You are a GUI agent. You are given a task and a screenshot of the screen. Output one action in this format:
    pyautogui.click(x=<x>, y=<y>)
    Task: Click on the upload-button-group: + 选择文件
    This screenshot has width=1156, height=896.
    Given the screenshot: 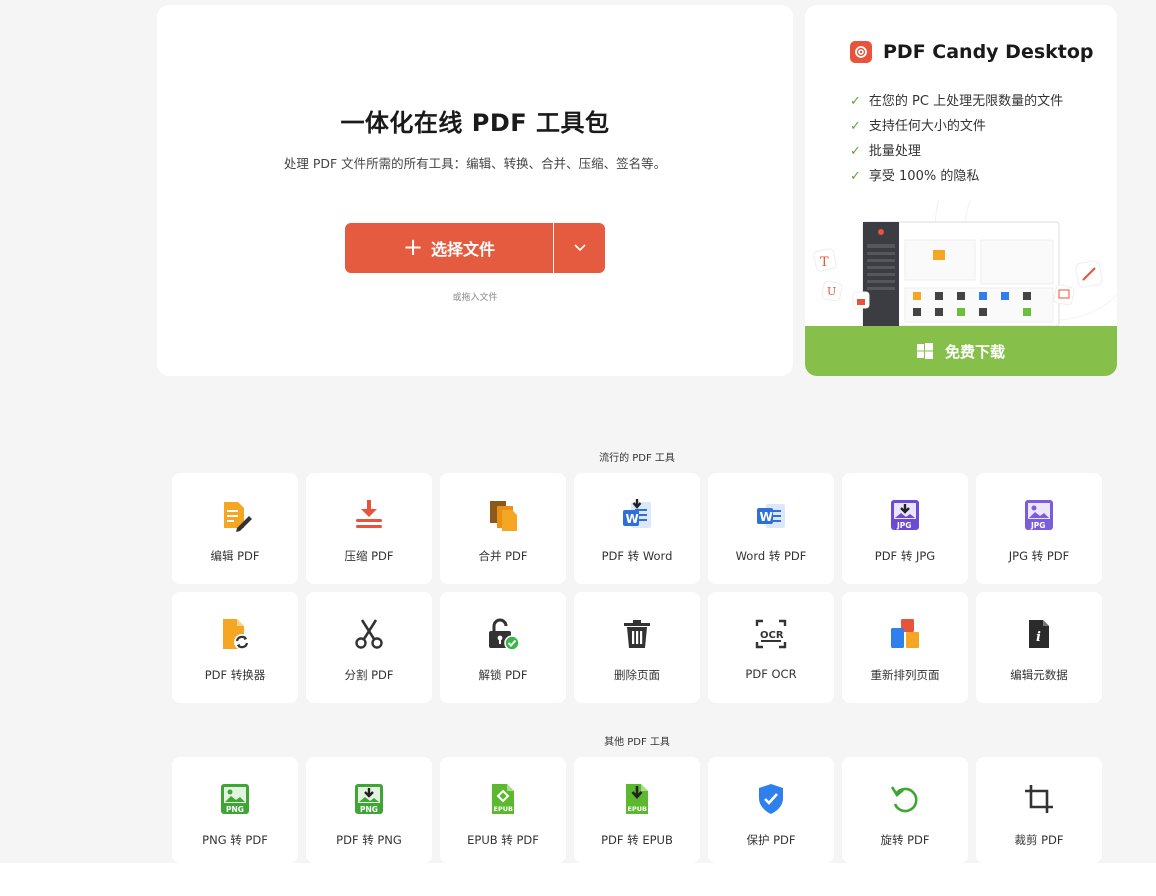 What is the action you would take?
    pyautogui.click(x=475, y=248)
    